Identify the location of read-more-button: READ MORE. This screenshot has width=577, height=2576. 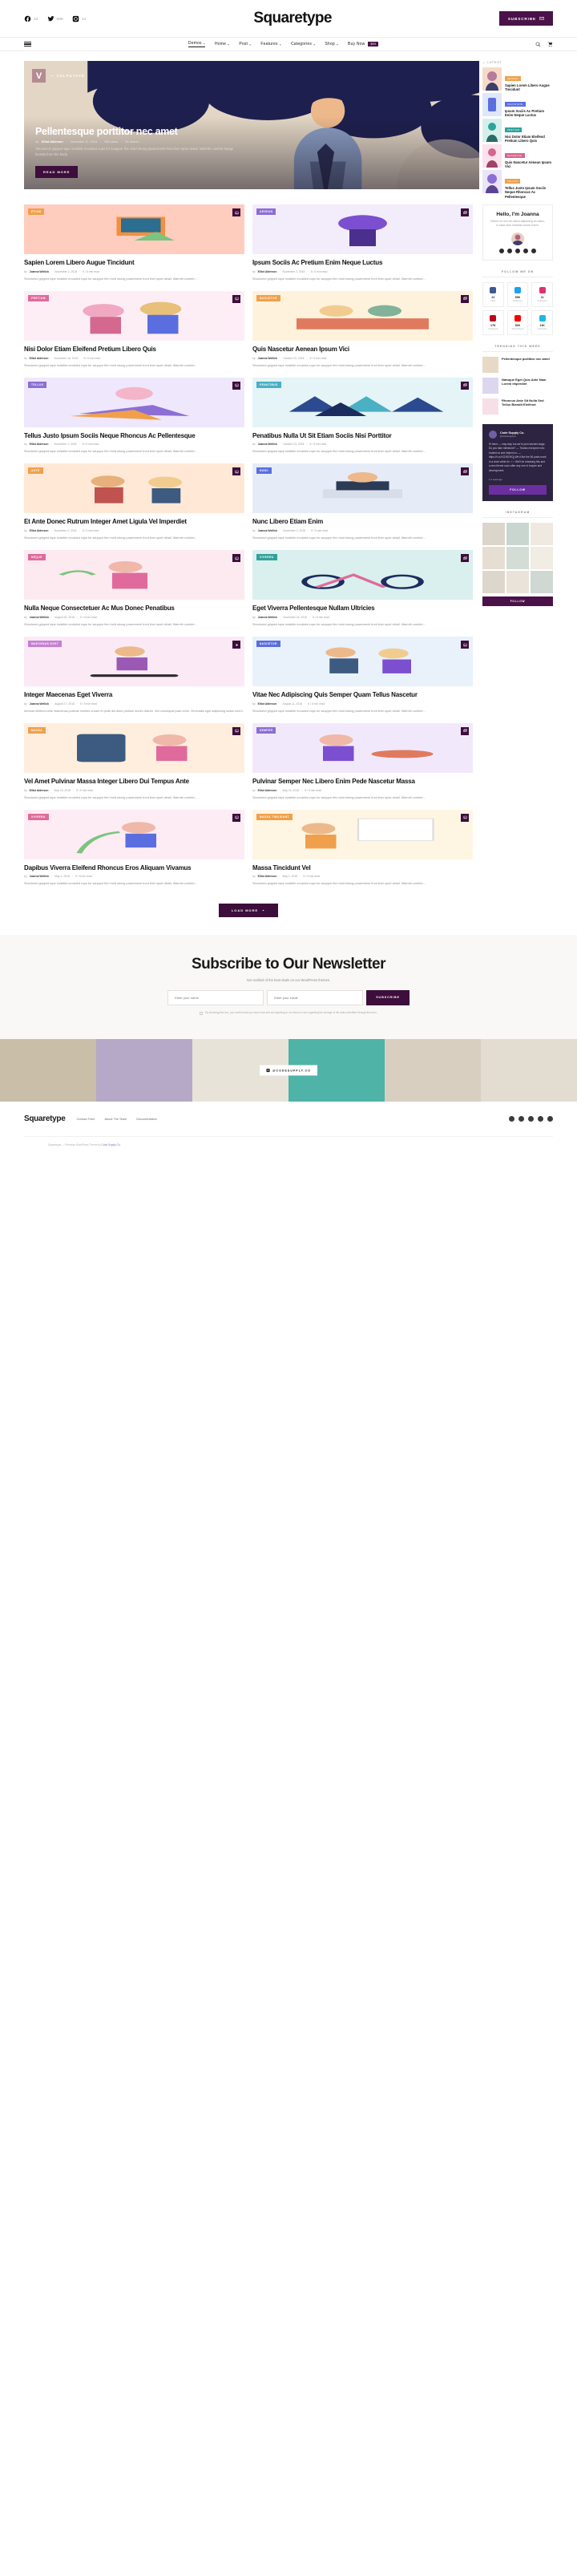
(57, 172).